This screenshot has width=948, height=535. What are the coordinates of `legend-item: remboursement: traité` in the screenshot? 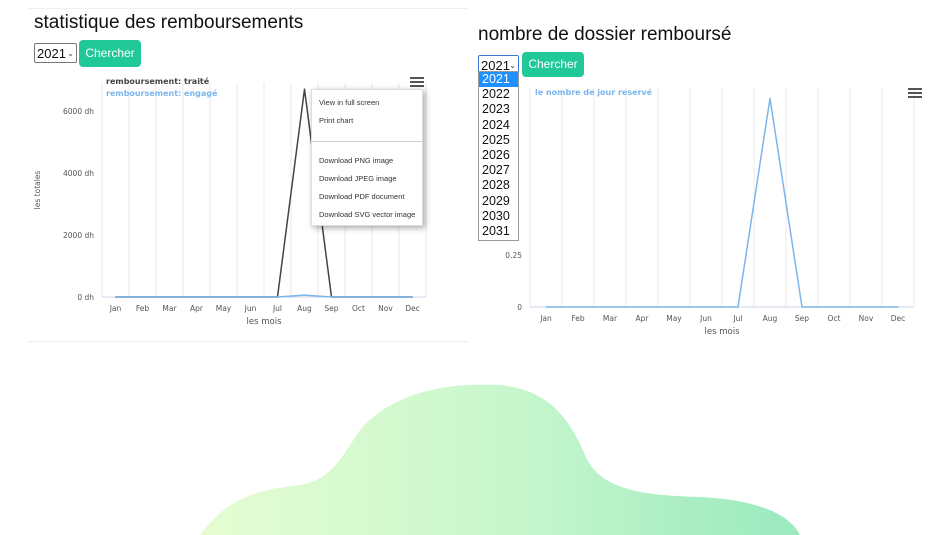 It's located at (158, 81).